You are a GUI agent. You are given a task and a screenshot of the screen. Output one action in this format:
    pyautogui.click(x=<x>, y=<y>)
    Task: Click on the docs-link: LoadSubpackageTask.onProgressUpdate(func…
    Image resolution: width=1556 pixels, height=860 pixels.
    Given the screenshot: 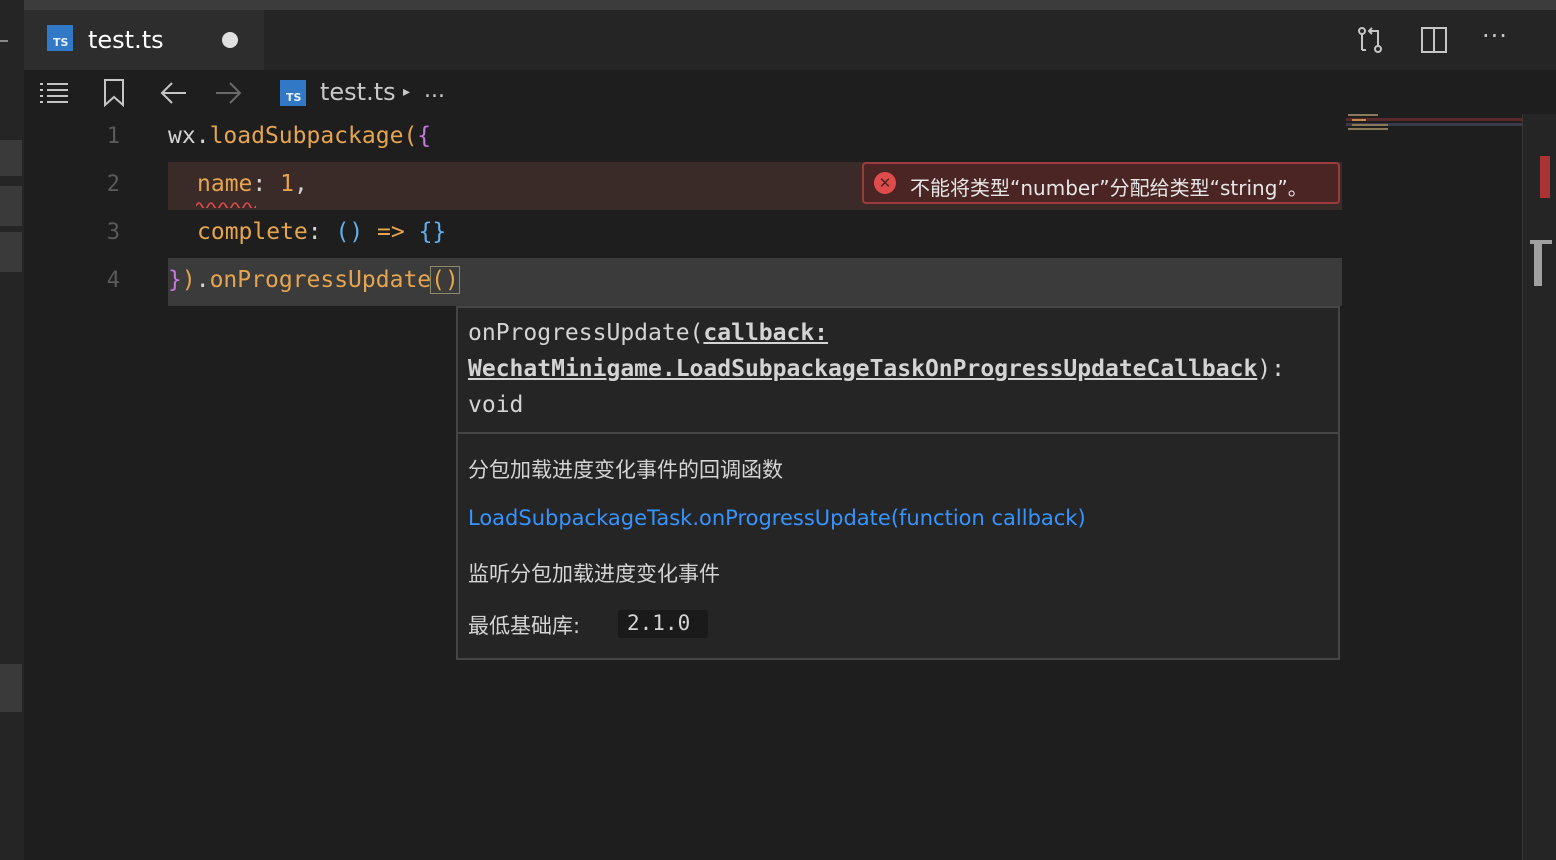 What is the action you would take?
    pyautogui.click(x=777, y=518)
    